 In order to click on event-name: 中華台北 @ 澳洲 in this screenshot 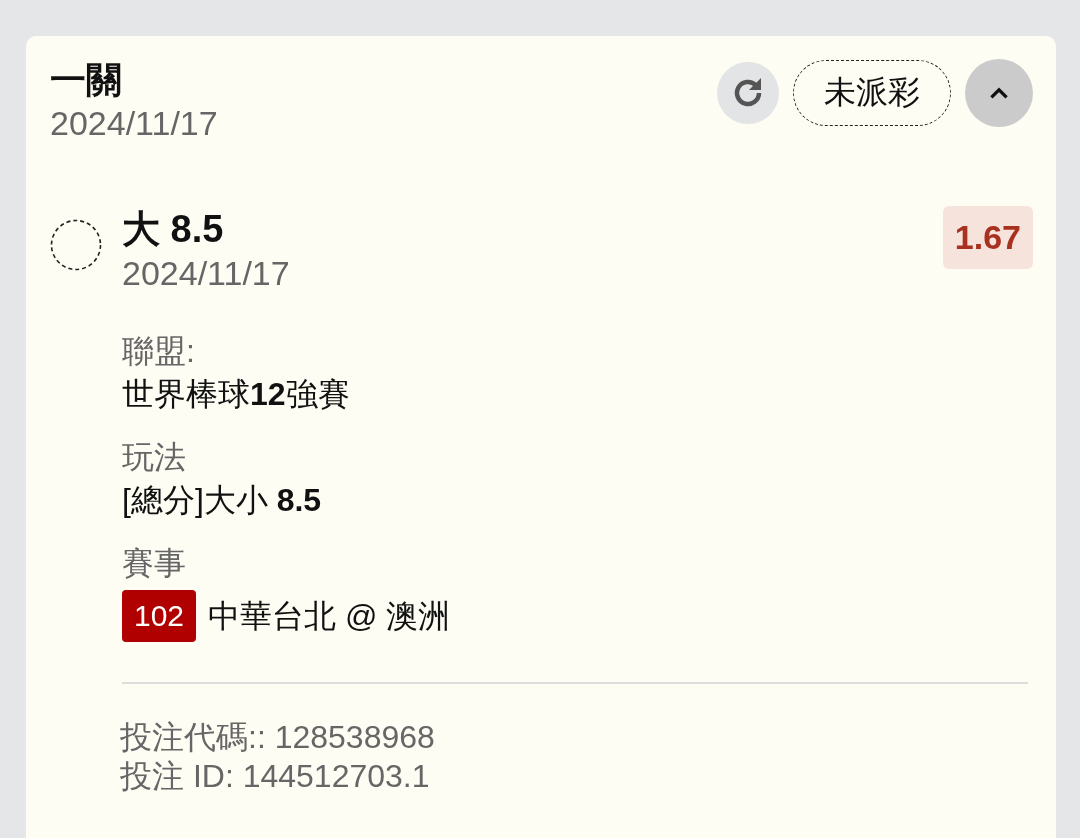, I will do `click(329, 616)`.